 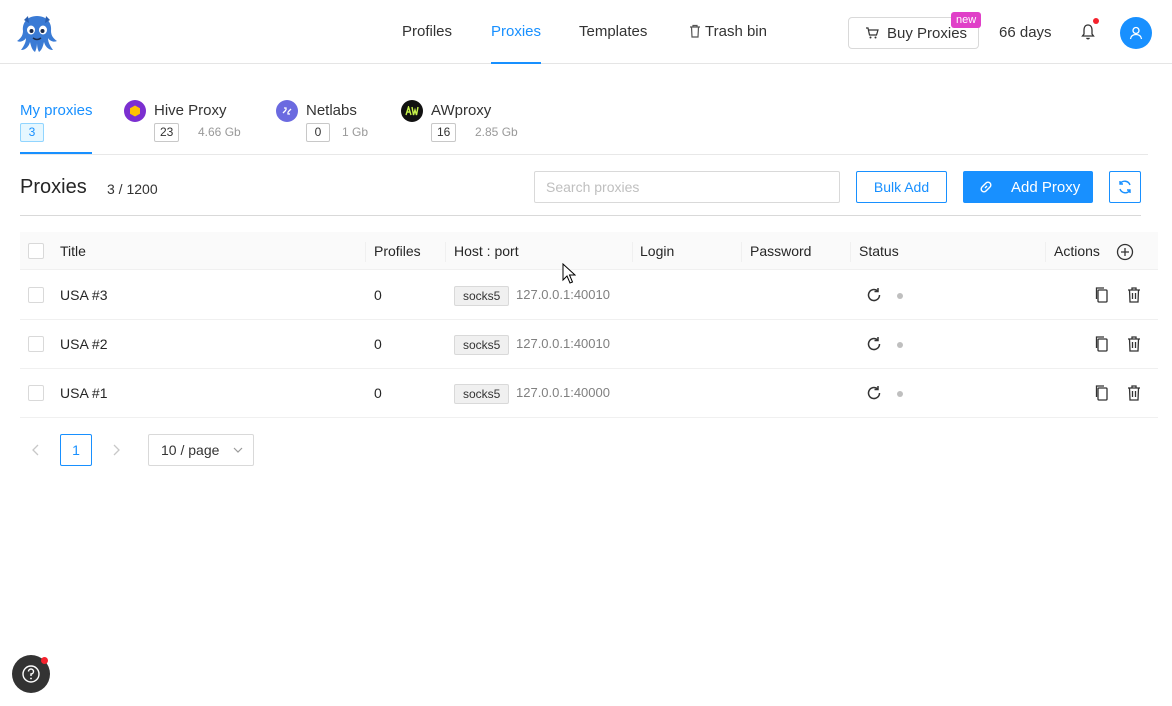 I want to click on page-size-select: 10 / page, so click(x=201, y=450).